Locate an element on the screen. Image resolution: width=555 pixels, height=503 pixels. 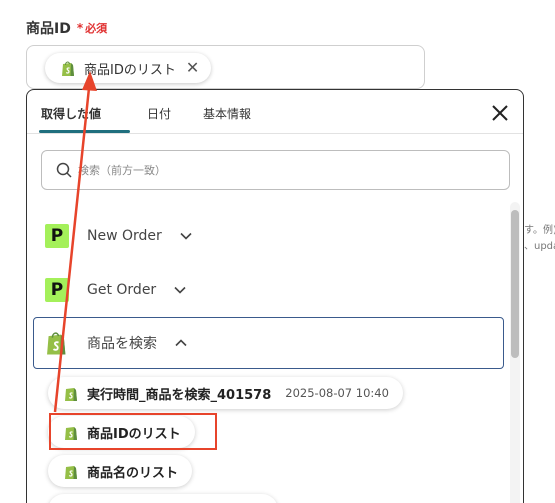
field-label-text: 商品ID is located at coordinates (48, 29).